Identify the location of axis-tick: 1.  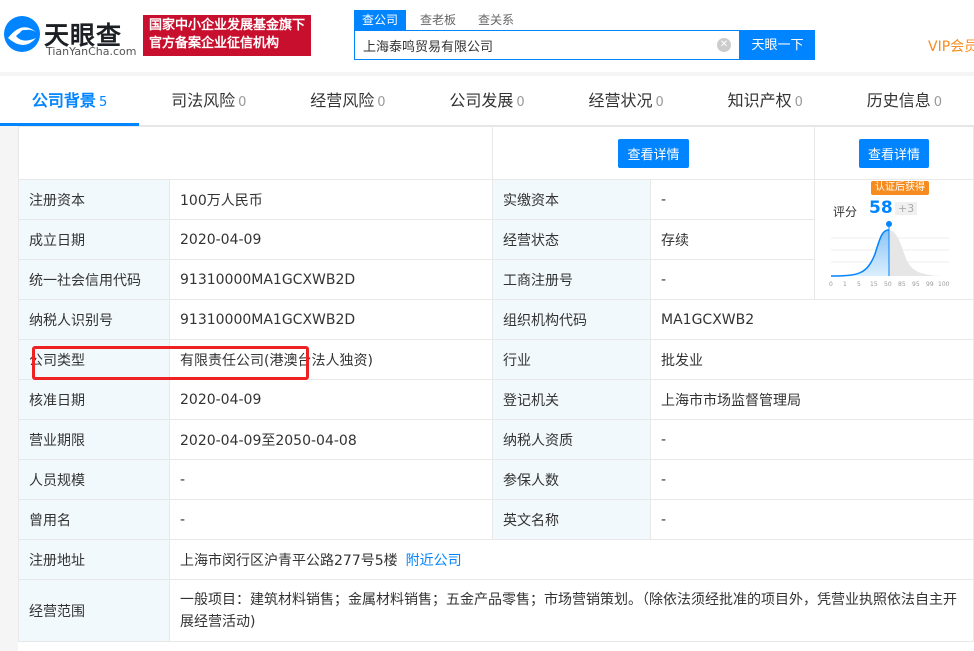
(845, 284).